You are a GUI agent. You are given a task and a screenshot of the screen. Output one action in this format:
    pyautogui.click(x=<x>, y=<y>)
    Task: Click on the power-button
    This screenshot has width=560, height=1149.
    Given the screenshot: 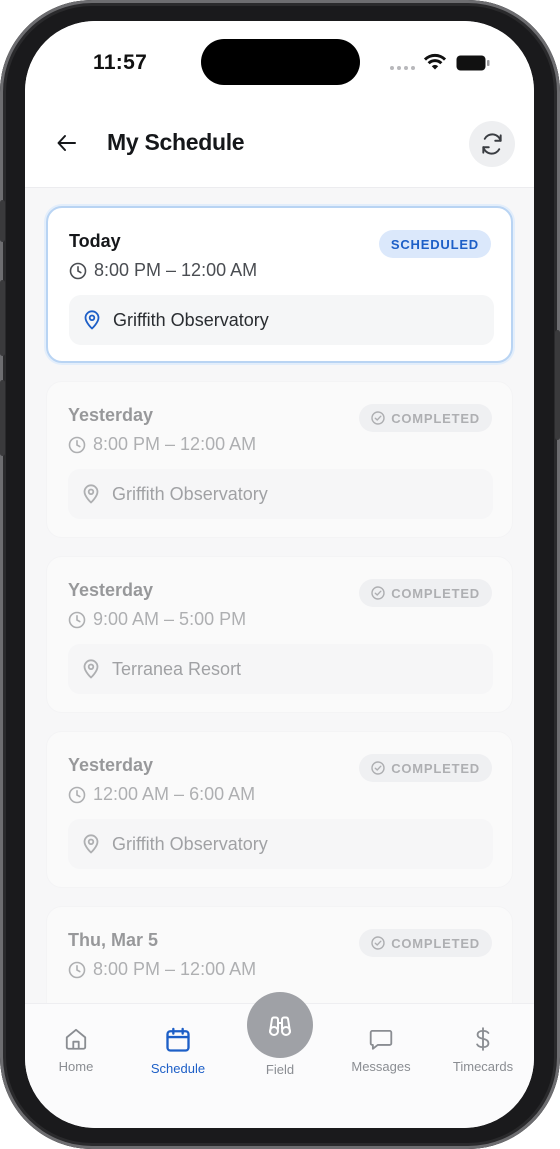 What is the action you would take?
    pyautogui.click(x=557, y=385)
    